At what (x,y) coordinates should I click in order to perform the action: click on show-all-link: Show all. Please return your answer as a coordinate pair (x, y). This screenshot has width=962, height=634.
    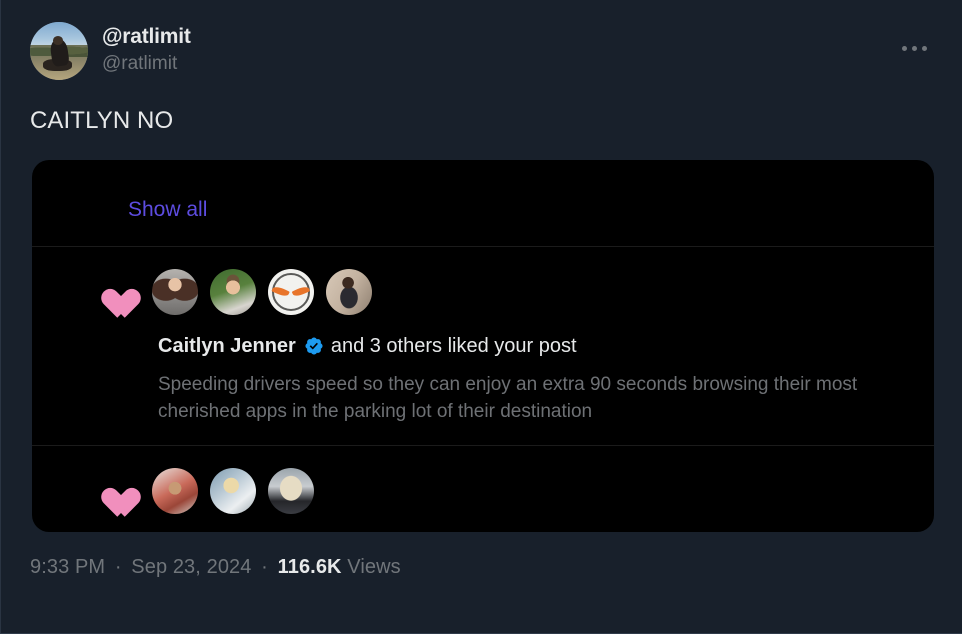
    Looking at the image, I should click on (167, 210).